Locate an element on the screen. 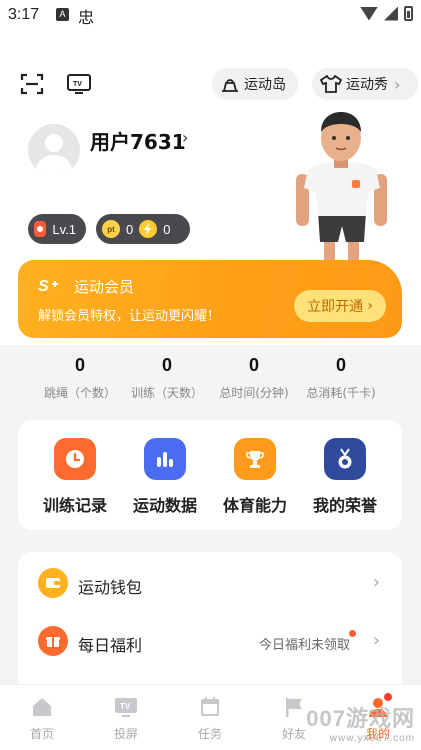  stat-jump-rope: 0 跳绳（个数） is located at coordinates (80, 378).